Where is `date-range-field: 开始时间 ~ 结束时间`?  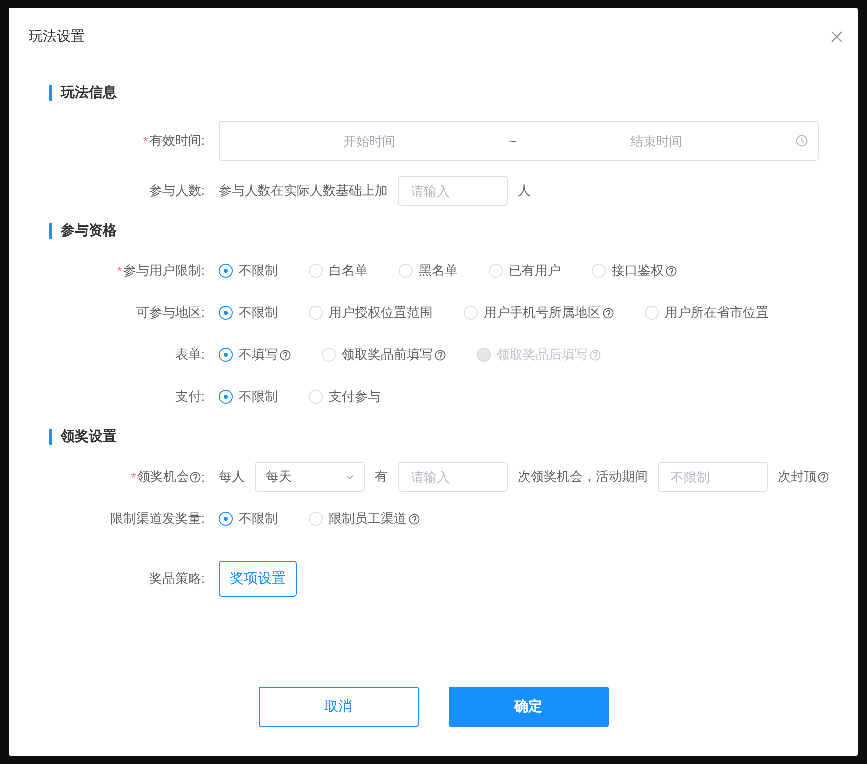 date-range-field: 开始时间 ~ 结束时间 is located at coordinates (519, 141).